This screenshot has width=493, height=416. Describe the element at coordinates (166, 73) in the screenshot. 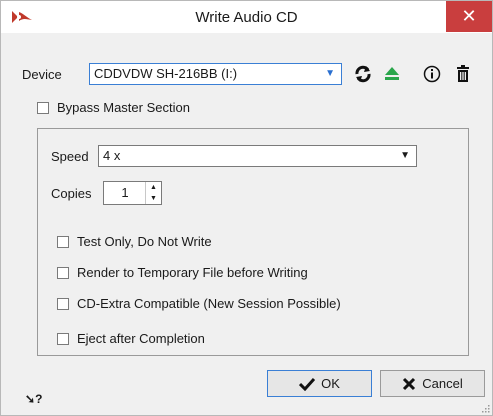

I see `device-select-value: CDDVDW SH-216BB (I:)` at that location.